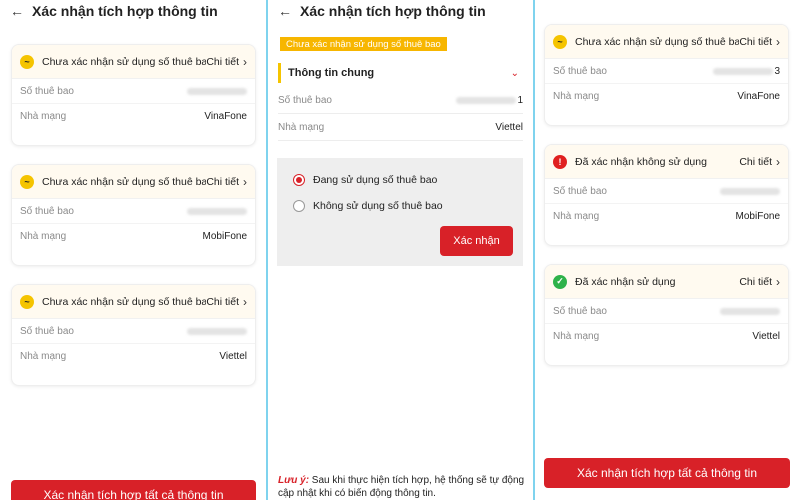  What do you see at coordinates (746, 71) in the screenshot?
I see `subscriber-value: 3` at bounding box center [746, 71].